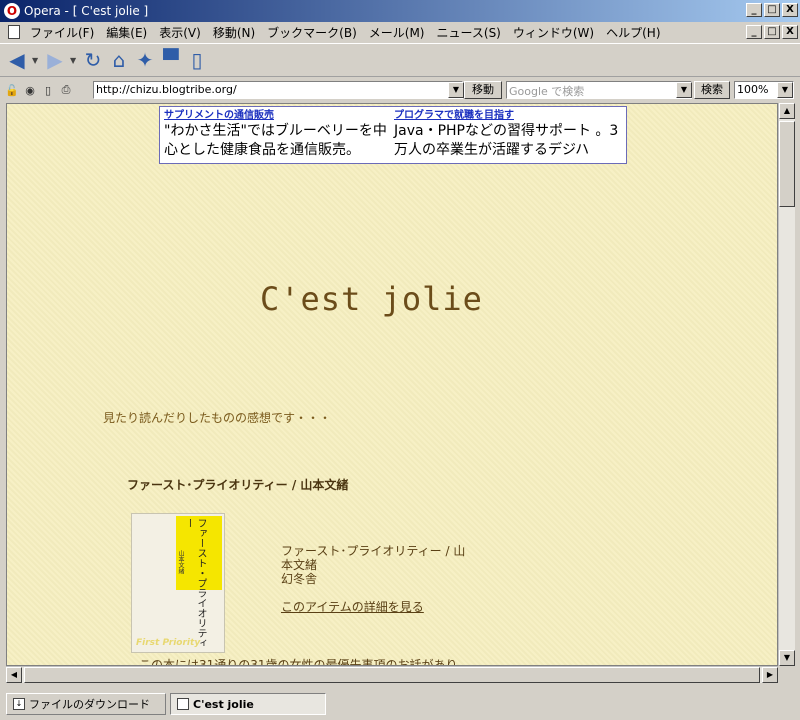 Image resolution: width=800 pixels, height=720 pixels. What do you see at coordinates (754, 32) in the screenshot?
I see `doc-minimize-button: _` at bounding box center [754, 32].